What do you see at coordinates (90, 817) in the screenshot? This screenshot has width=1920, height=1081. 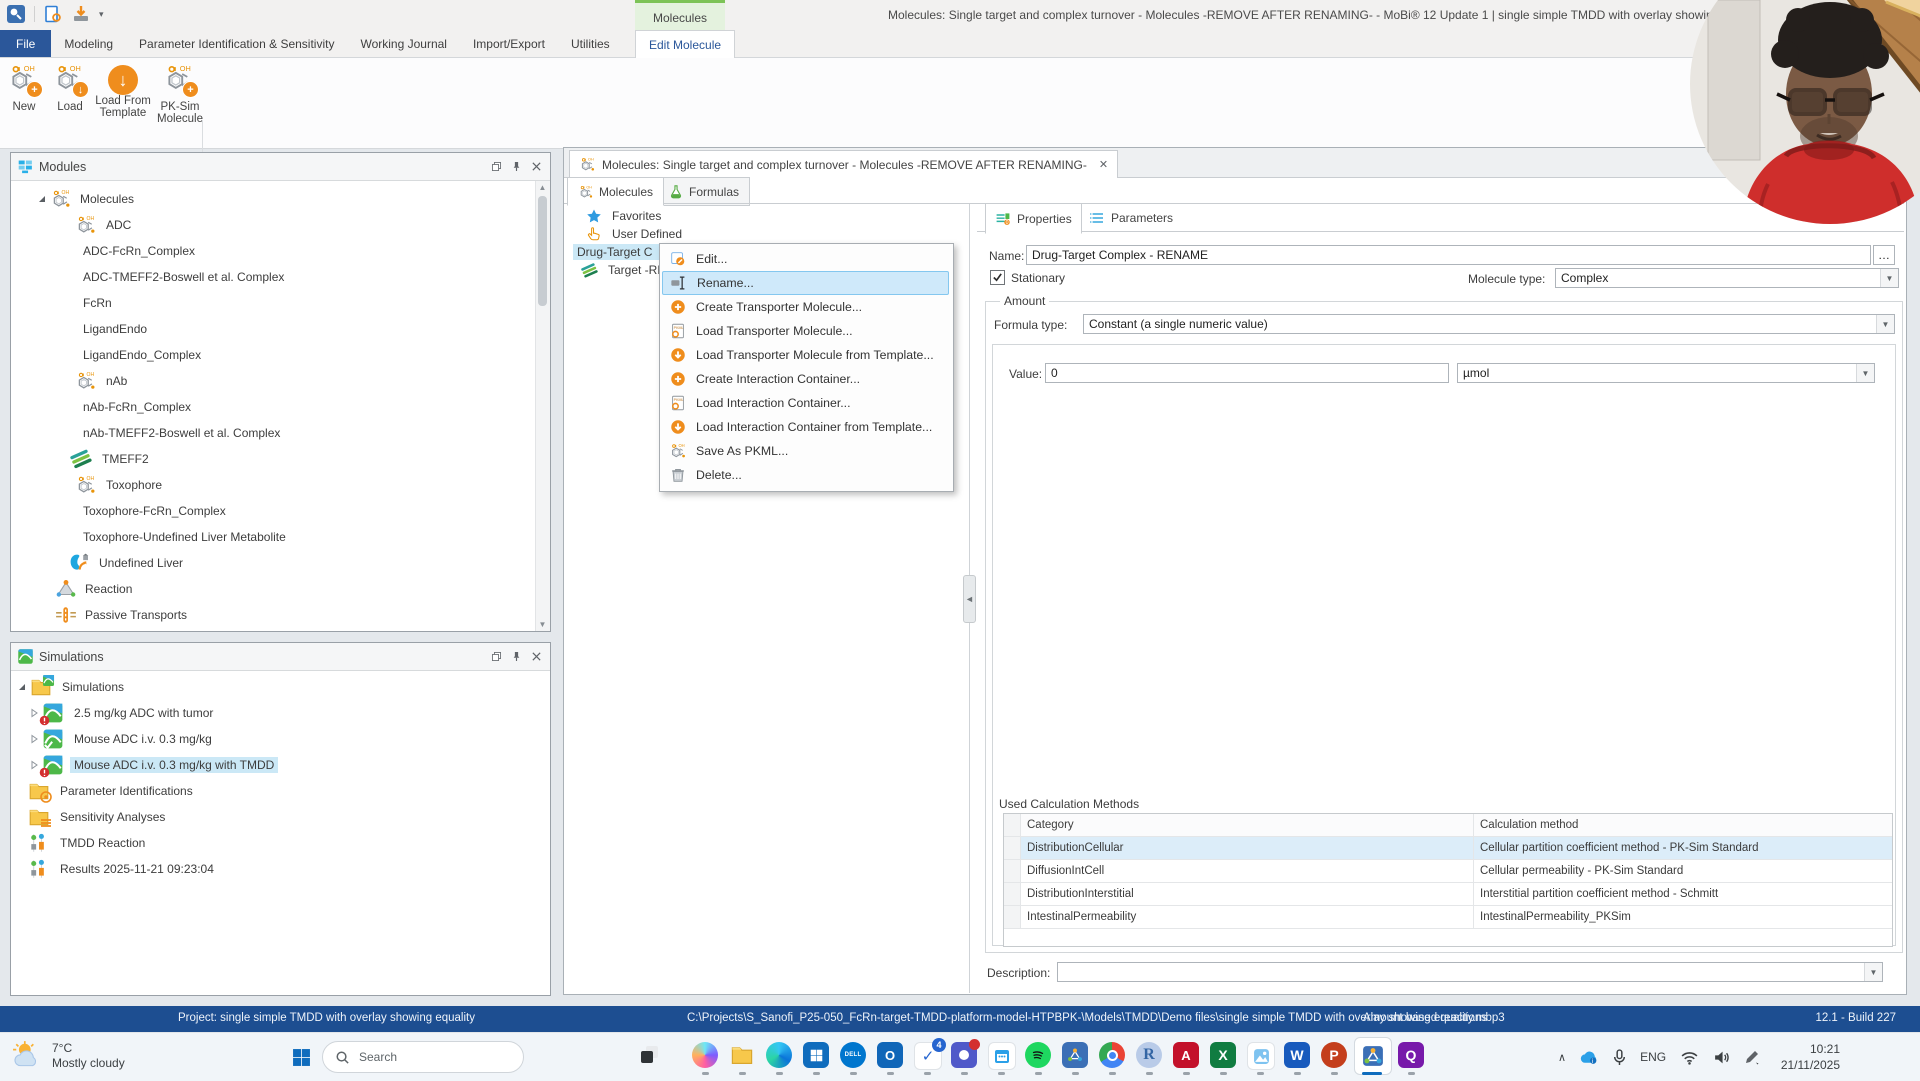 I see `tree-item-sensitivity-analyses: Sensitivity Analyses` at bounding box center [90, 817].